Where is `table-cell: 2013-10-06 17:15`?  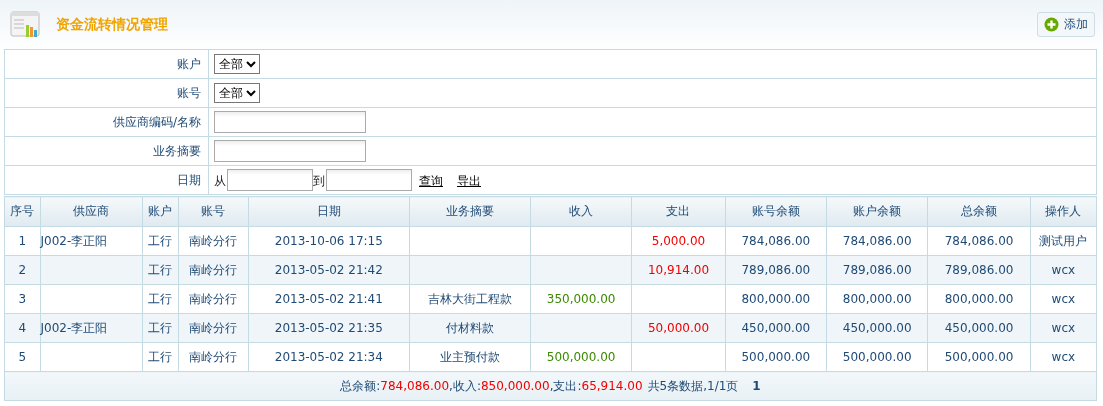 table-cell: 2013-10-06 17:15 is located at coordinates (328, 241).